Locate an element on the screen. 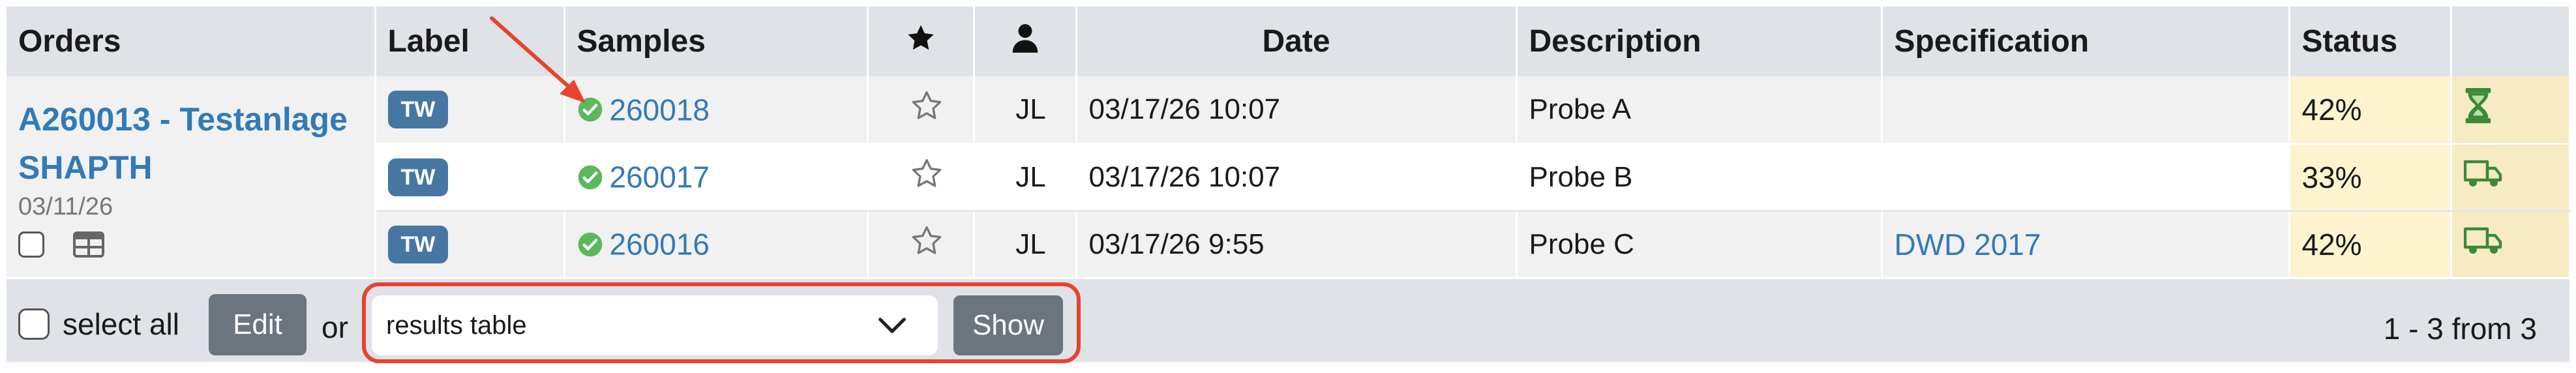 This screenshot has width=2576, height=373. description-cell: Probe B is located at coordinates (1699, 177).